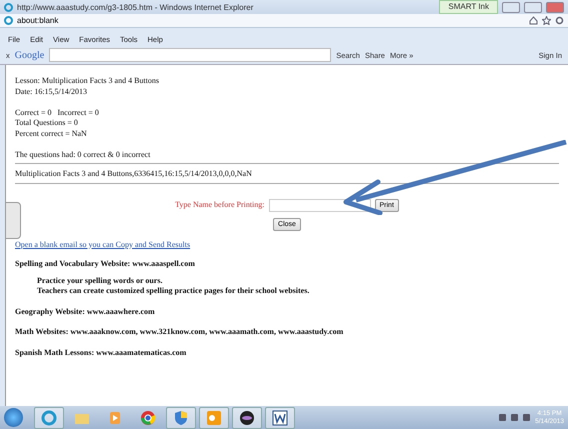  I want to click on browser-icon, so click(49, 418).